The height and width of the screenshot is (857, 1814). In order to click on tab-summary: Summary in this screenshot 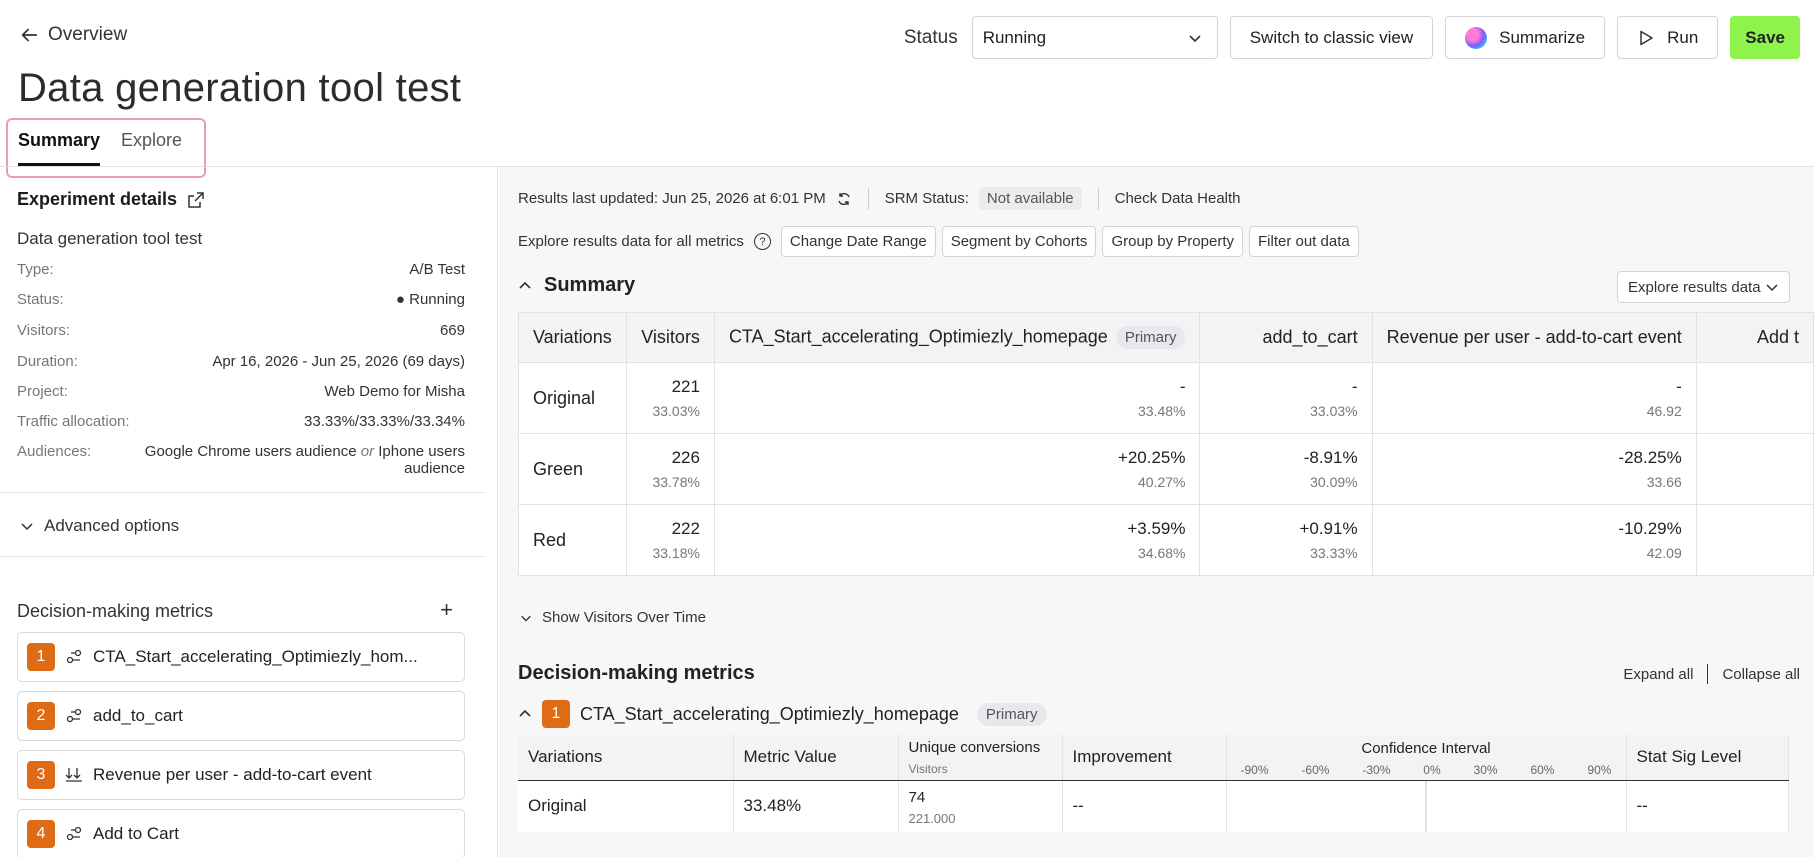, I will do `click(59, 148)`.